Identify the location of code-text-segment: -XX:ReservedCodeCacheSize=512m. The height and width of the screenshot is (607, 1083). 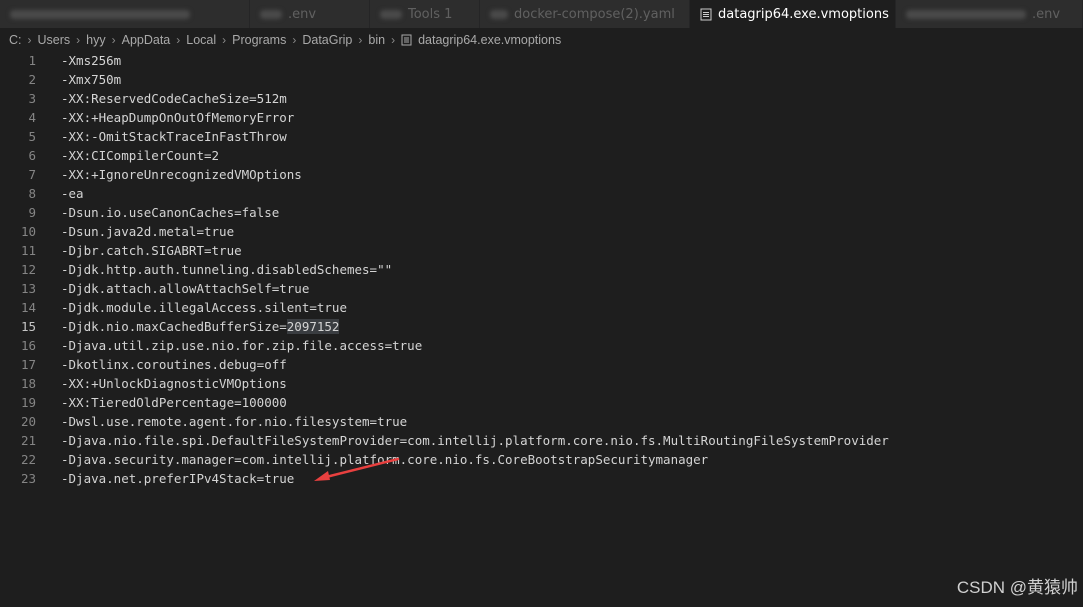
(174, 98).